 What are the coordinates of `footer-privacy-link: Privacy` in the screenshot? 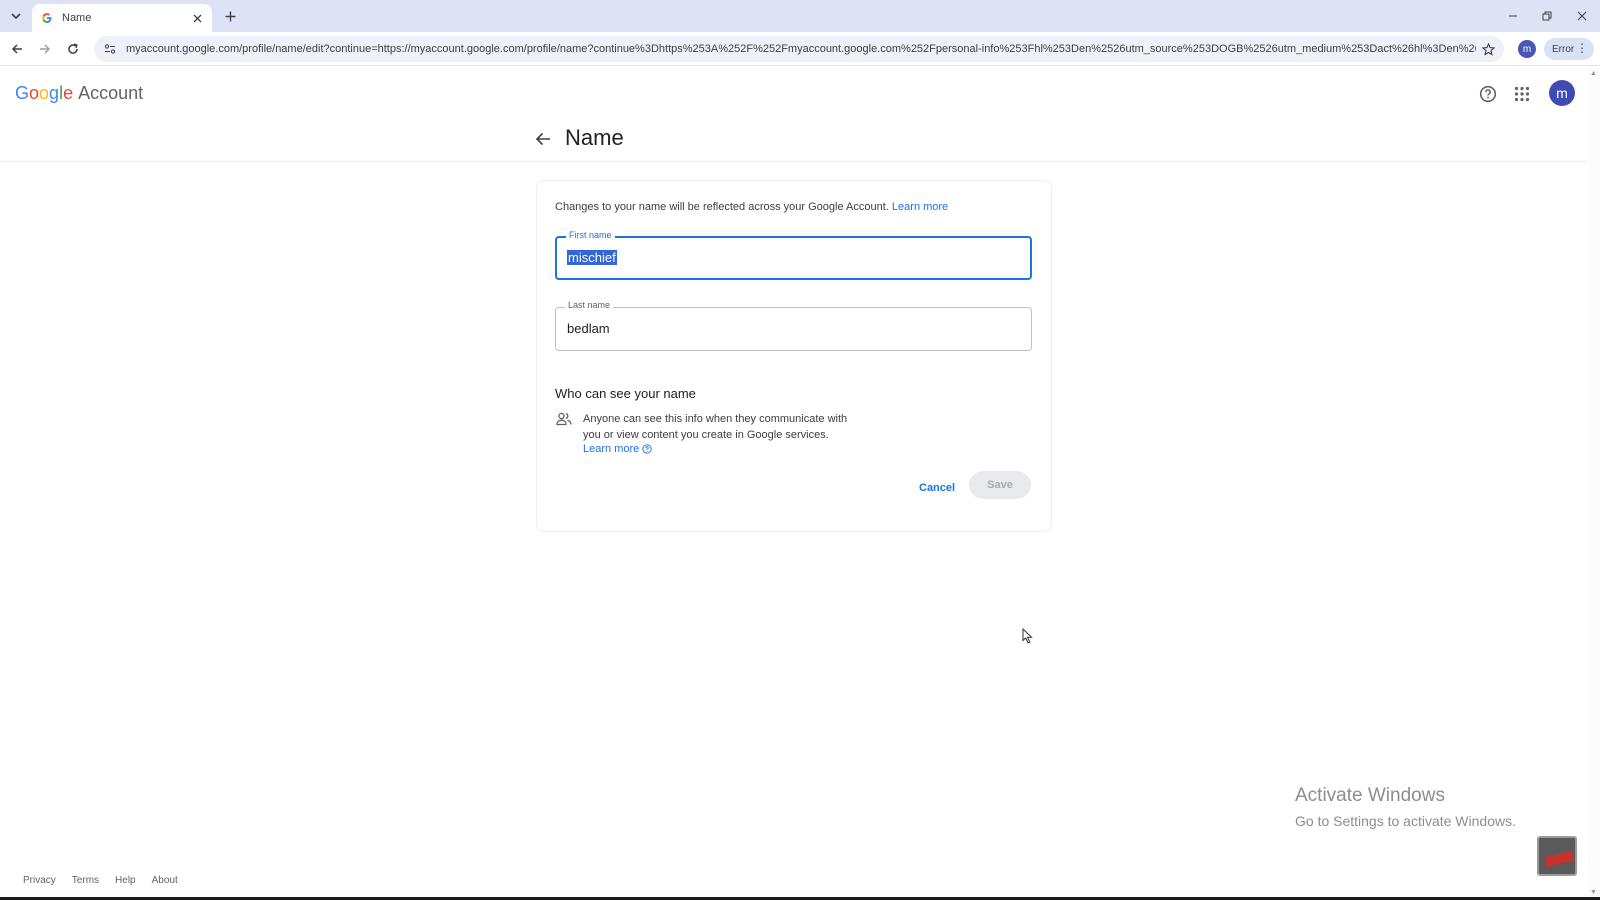 It's located at (39, 880).